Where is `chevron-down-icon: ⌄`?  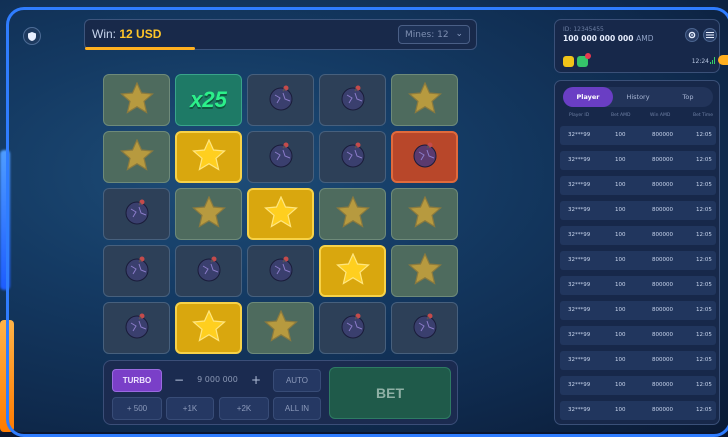
chevron-down-icon: ⌄ is located at coordinates (459, 34).